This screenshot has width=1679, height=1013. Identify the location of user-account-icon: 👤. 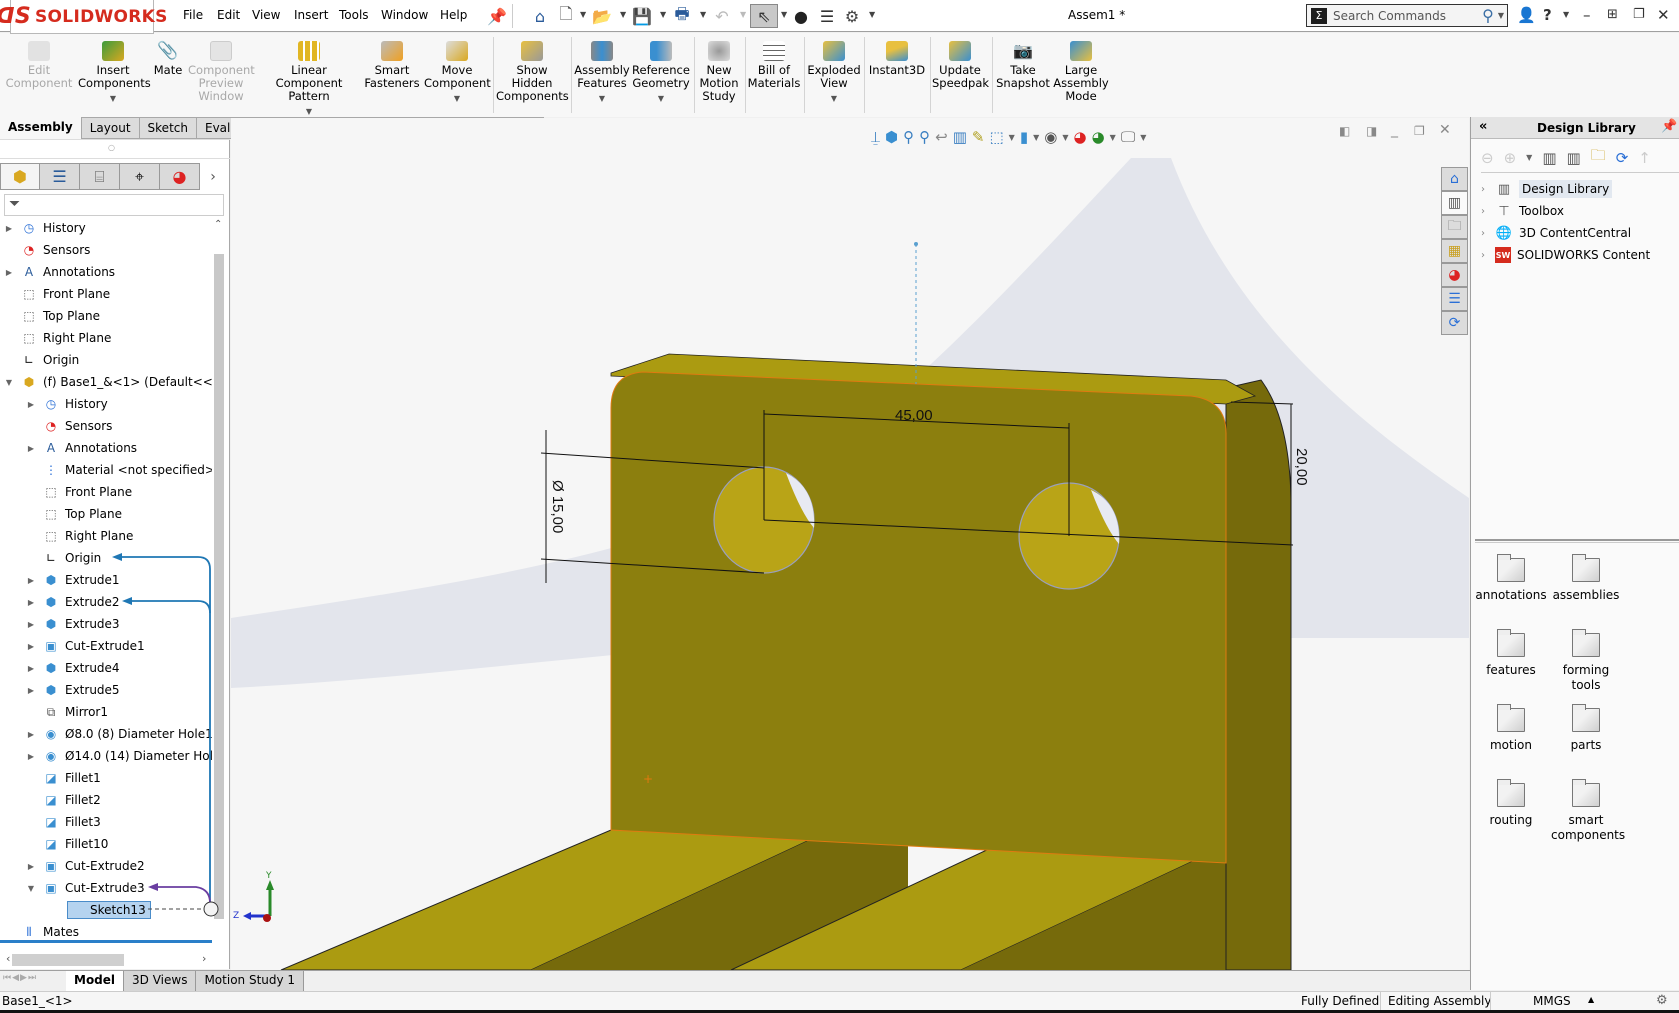
(1526, 15).